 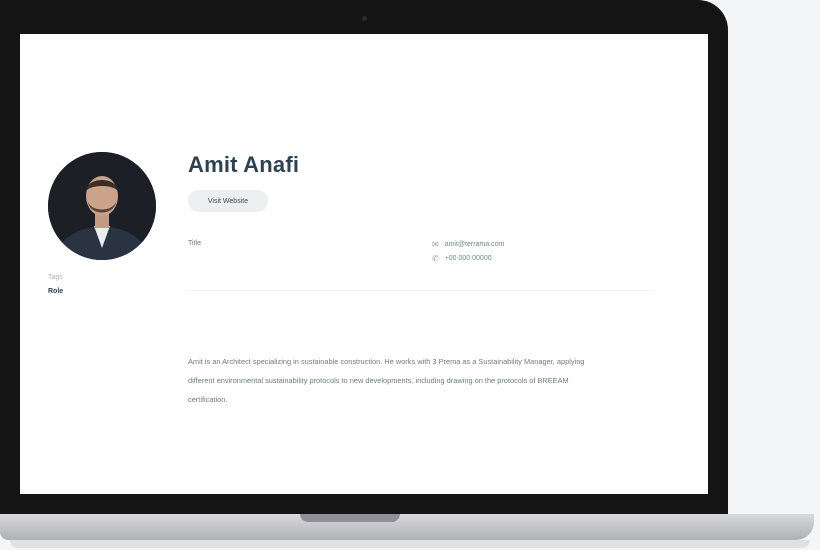 I want to click on side-label: Tags, so click(x=55, y=277).